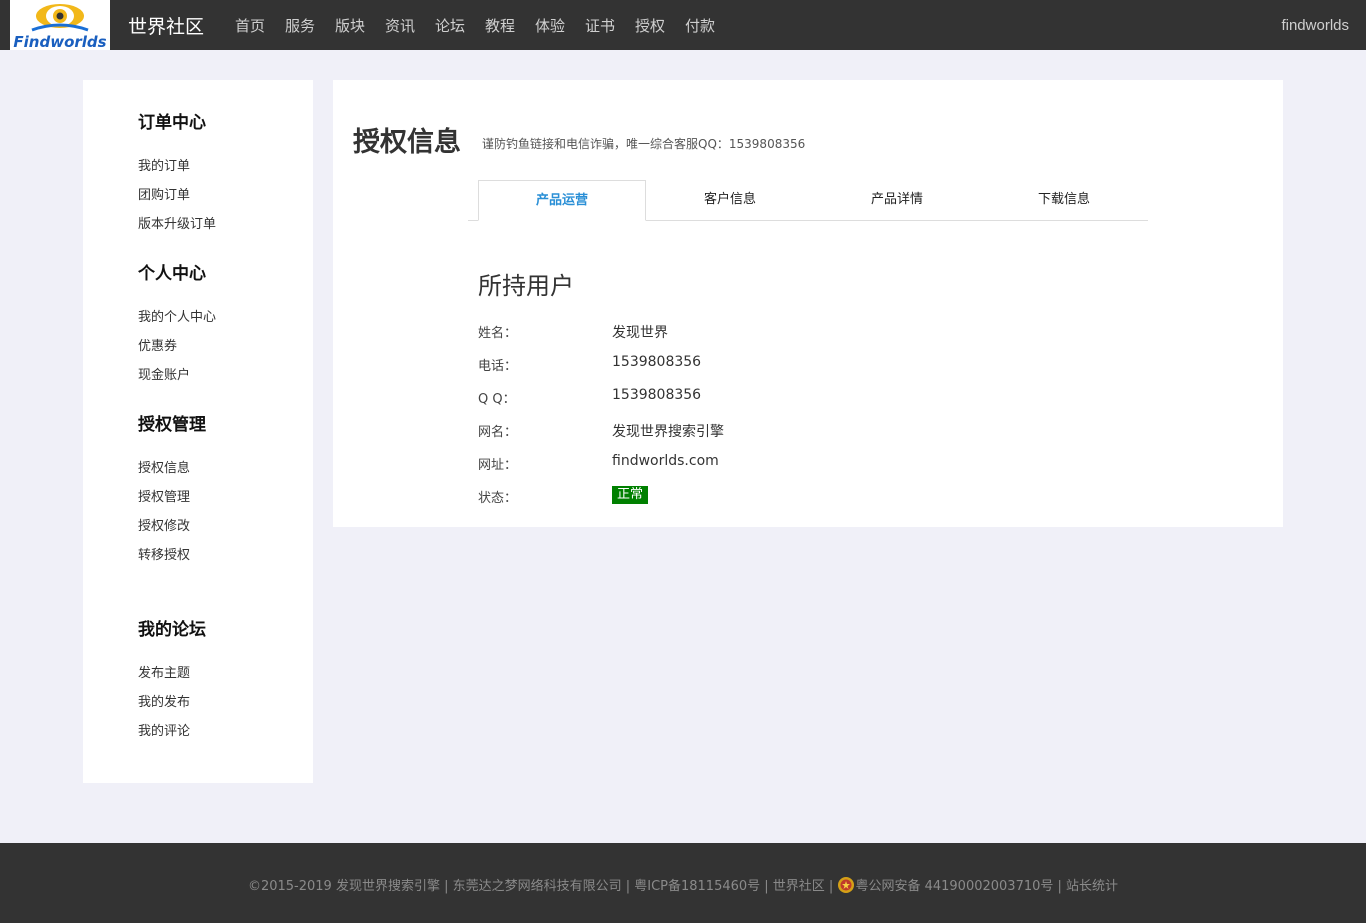 The image size is (1366, 923). I want to click on sidebar-item-cash-account: 现金账户, so click(164, 373).